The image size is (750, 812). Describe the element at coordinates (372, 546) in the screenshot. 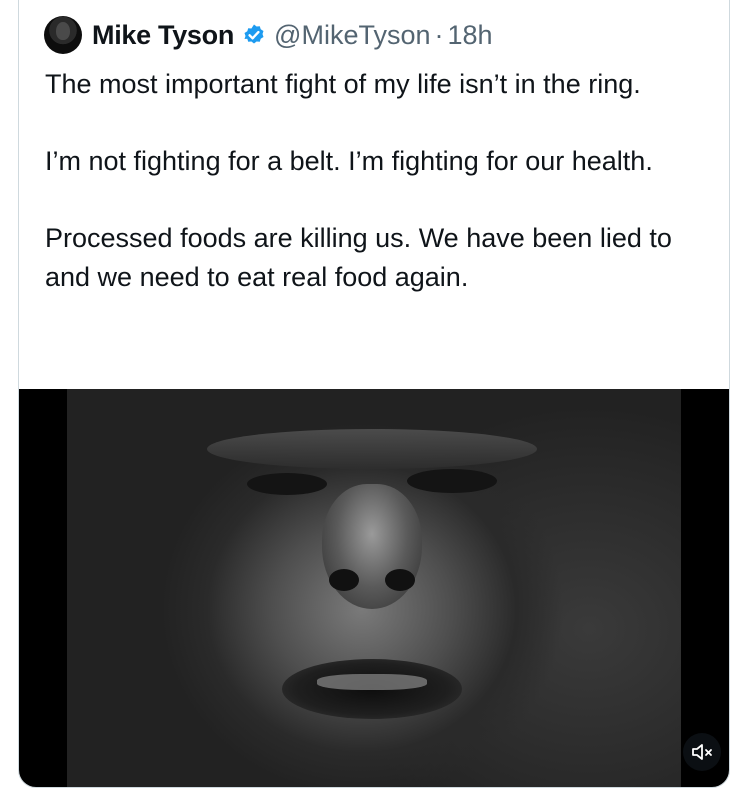

I see `face-nose` at that location.